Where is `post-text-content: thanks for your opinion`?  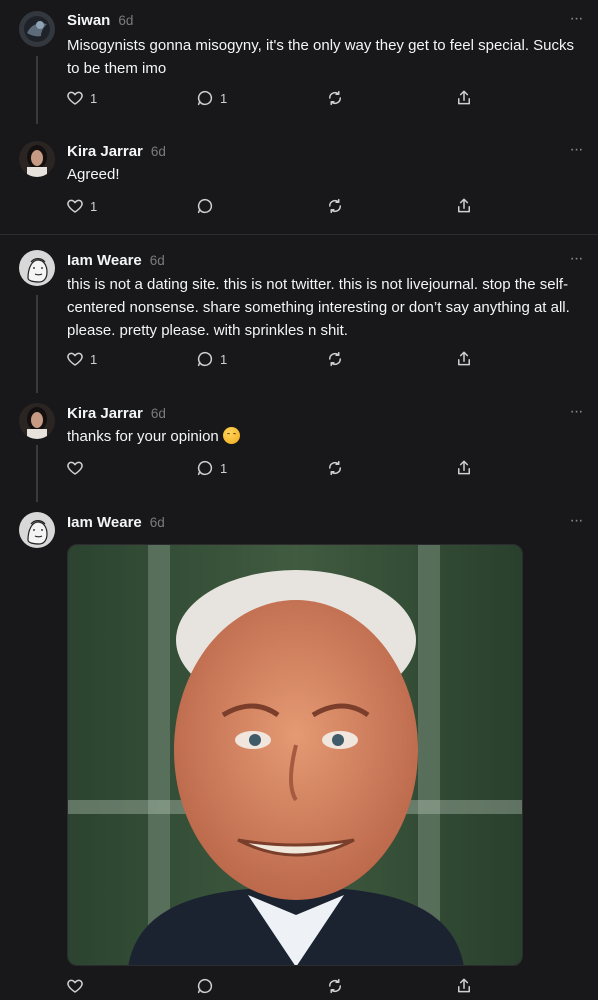
post-text-content: thanks for your opinion is located at coordinates (143, 436).